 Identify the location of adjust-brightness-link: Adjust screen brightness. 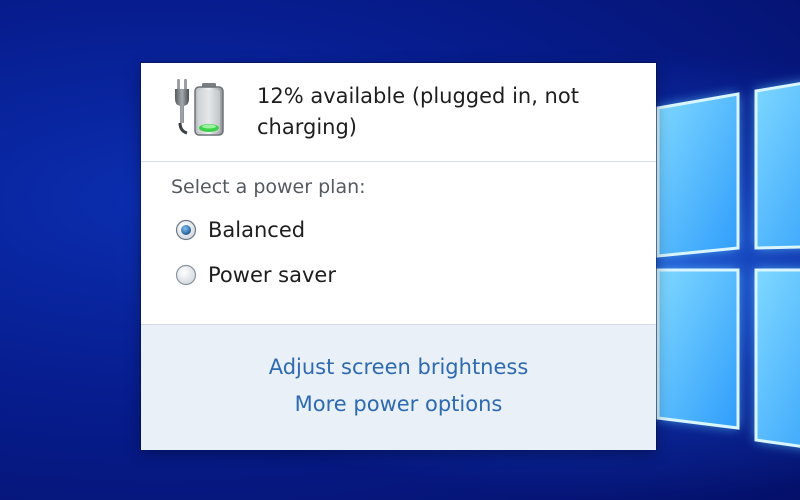
(398, 367).